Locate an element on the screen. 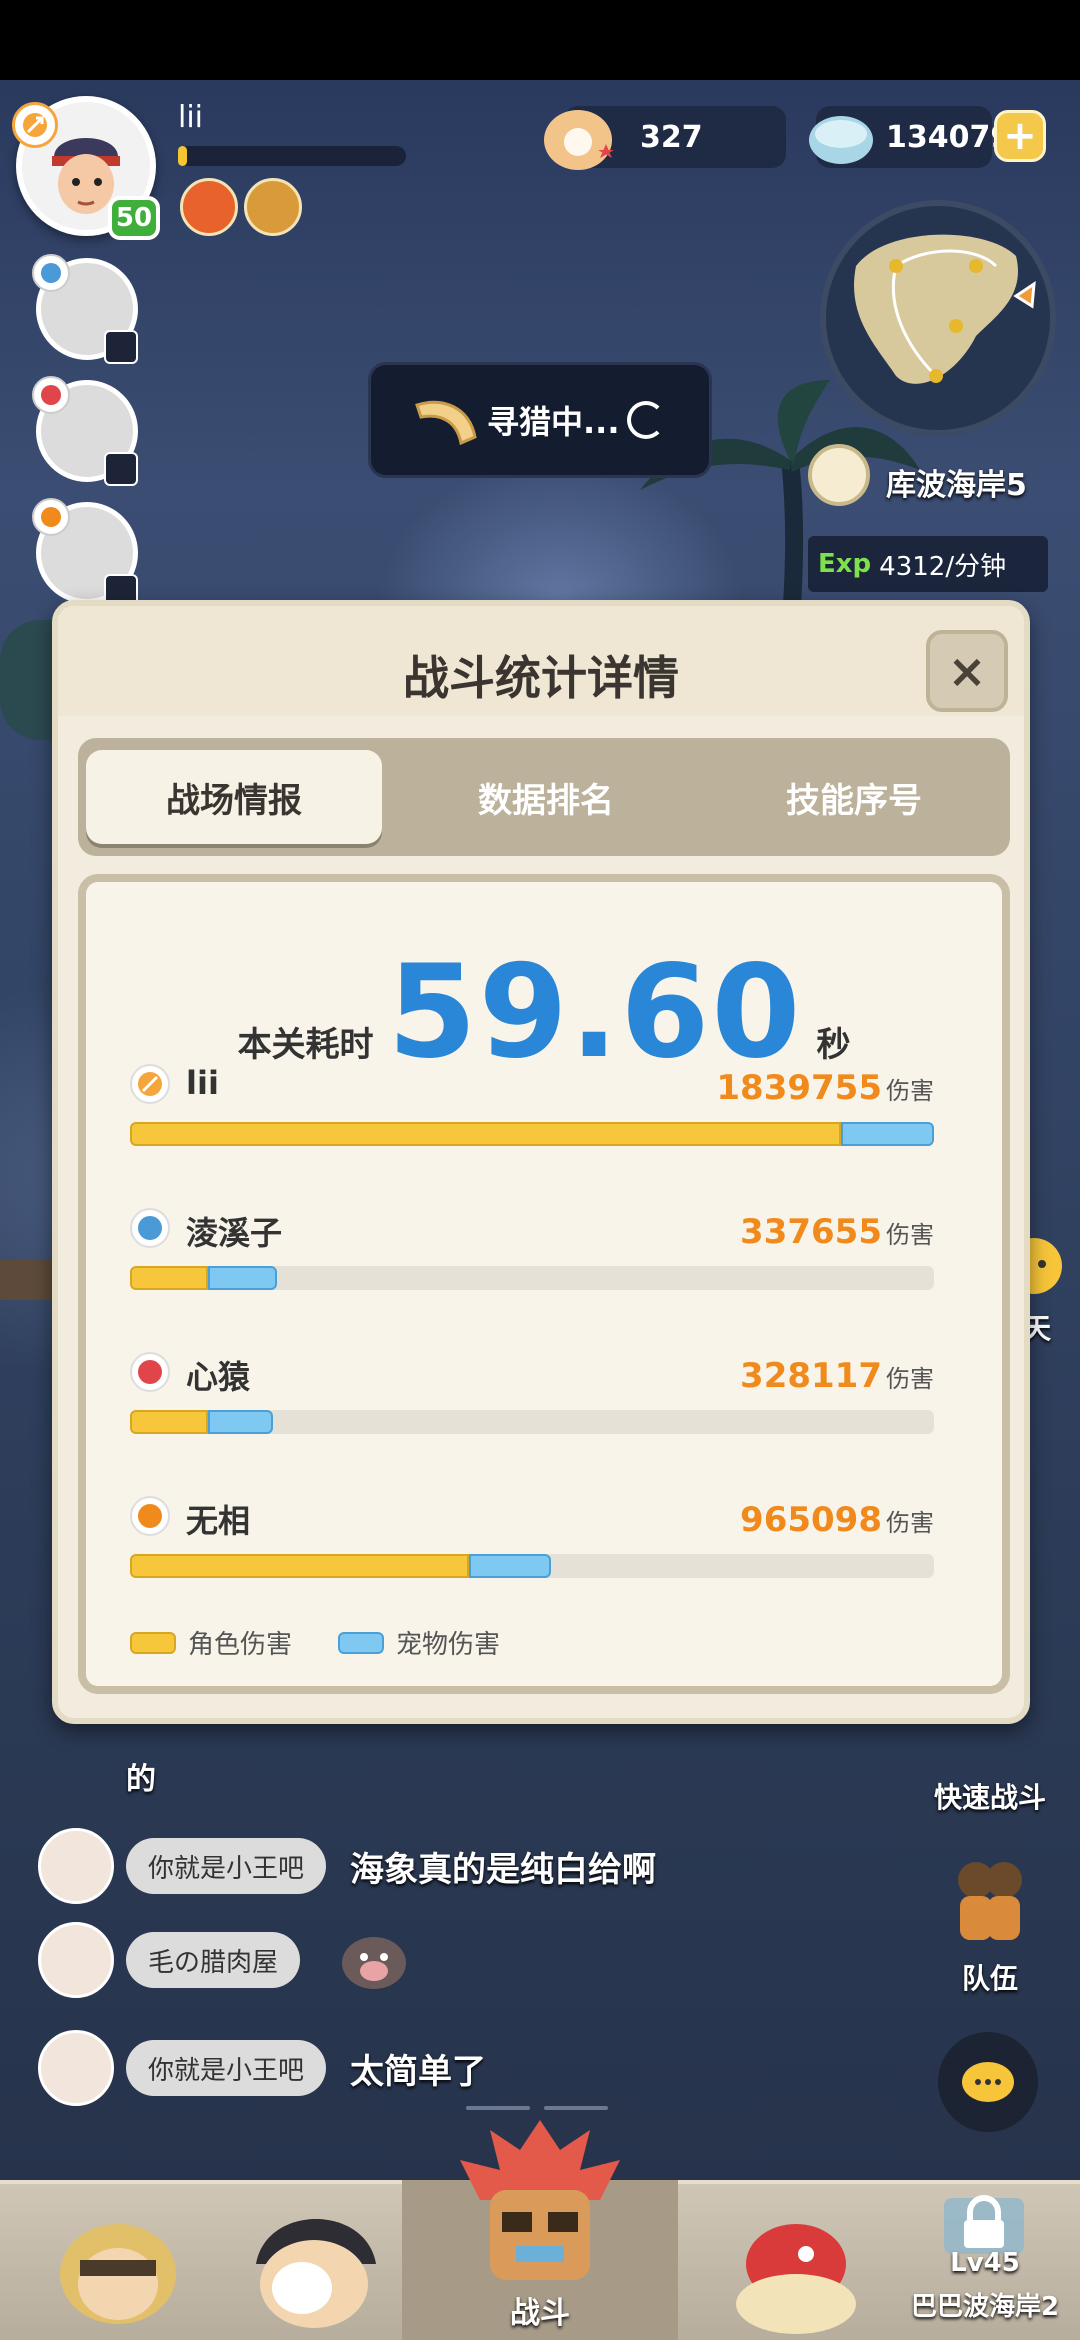 The width and height of the screenshot is (1080, 2340). bow-class-icon is located at coordinates (150, 1084).